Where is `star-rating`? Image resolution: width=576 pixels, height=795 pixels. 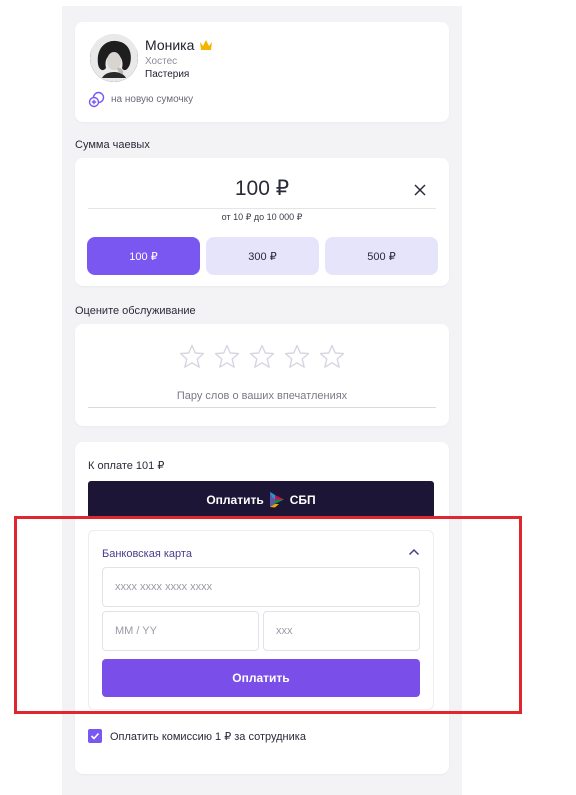 star-rating is located at coordinates (262, 356).